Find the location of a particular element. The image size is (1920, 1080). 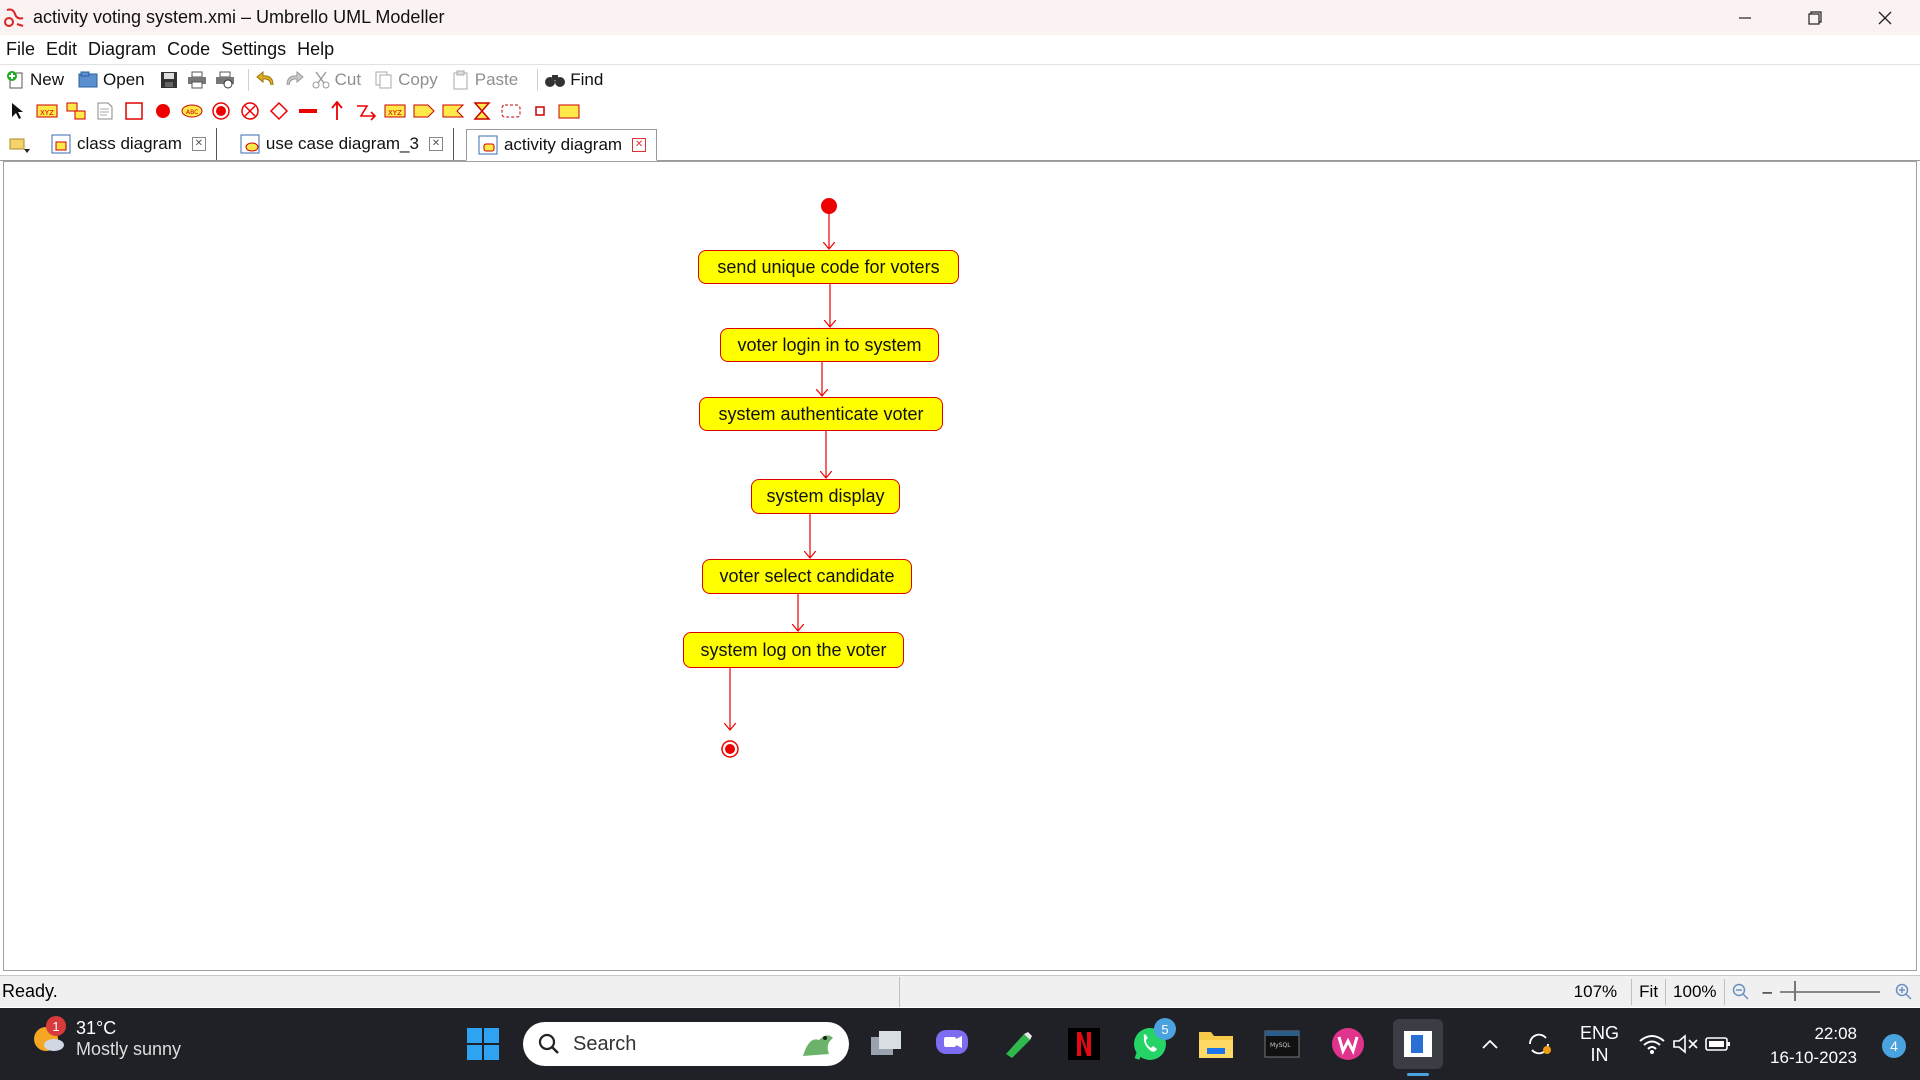

fork-join-tool is located at coordinates (308, 111).